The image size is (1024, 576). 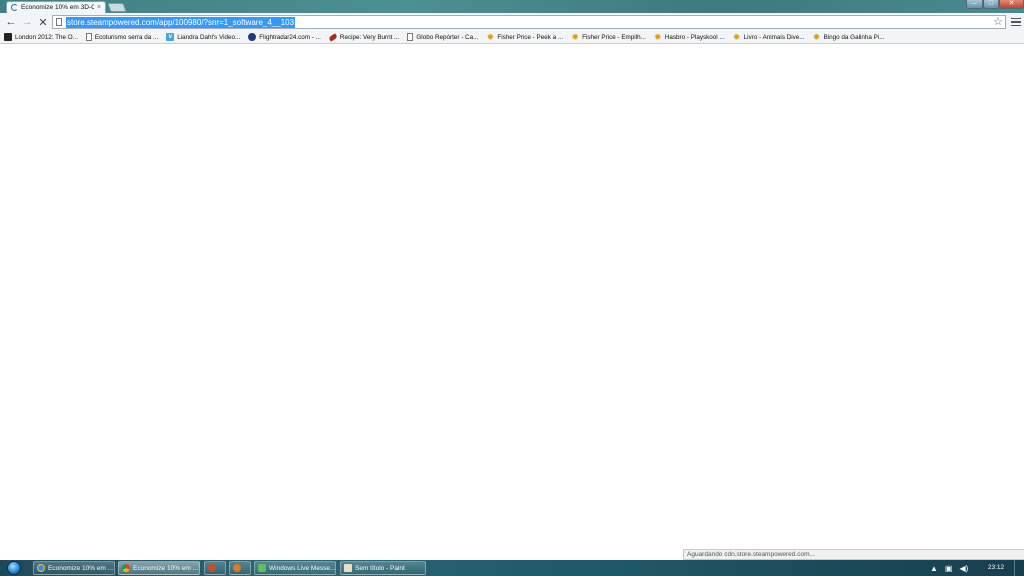 I want to click on browser-tab: Economize 10% em 3D-Co ×, so click(x=56, y=7).